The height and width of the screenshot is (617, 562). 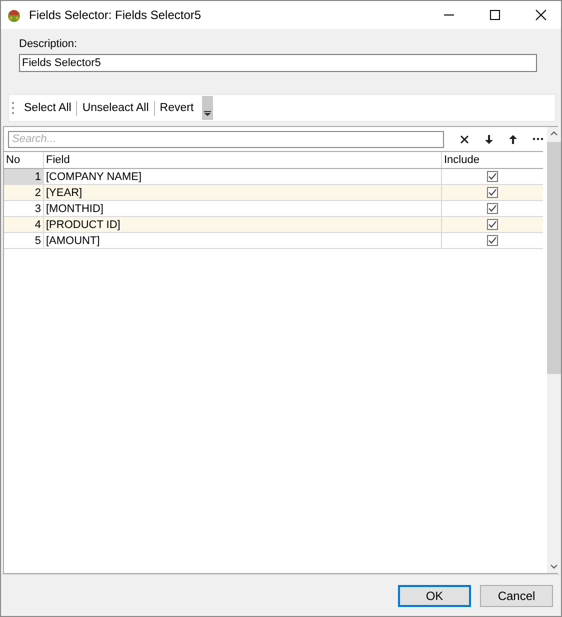 I want to click on table-cell: [YEAR], so click(x=243, y=192).